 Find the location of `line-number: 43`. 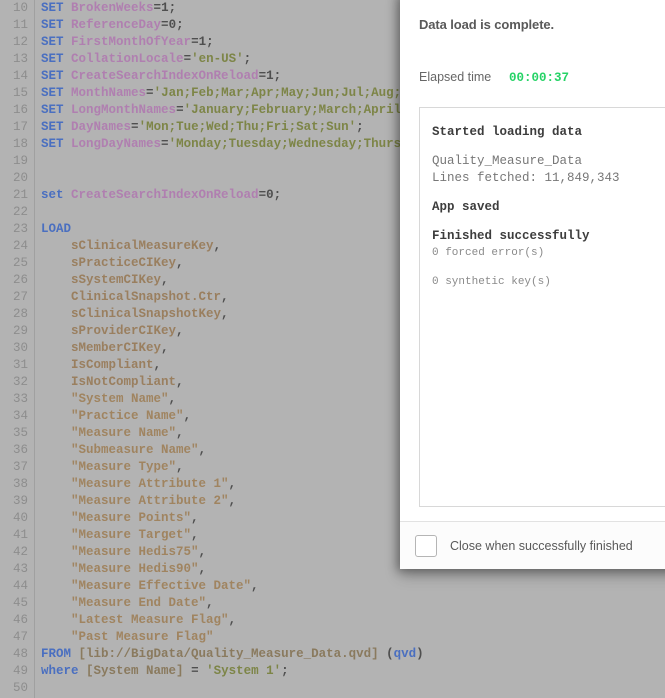

line-number: 43 is located at coordinates (20, 569).